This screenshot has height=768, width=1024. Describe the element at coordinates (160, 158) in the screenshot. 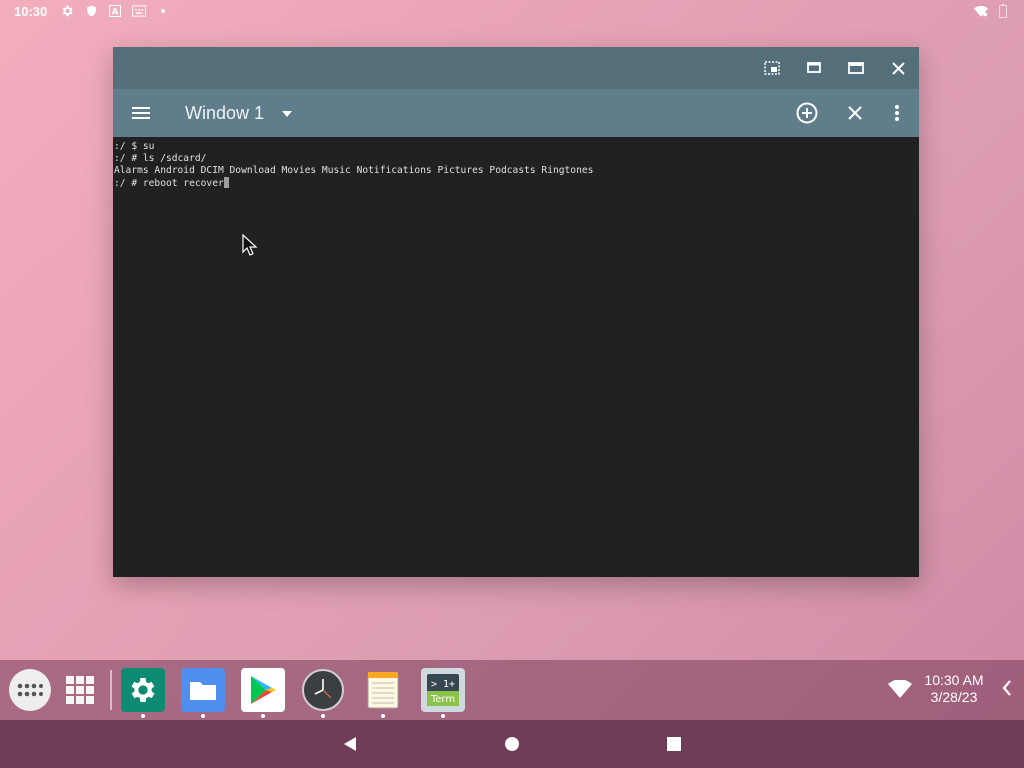

I see `terminal-line: :/ # ls /sdcard/` at that location.